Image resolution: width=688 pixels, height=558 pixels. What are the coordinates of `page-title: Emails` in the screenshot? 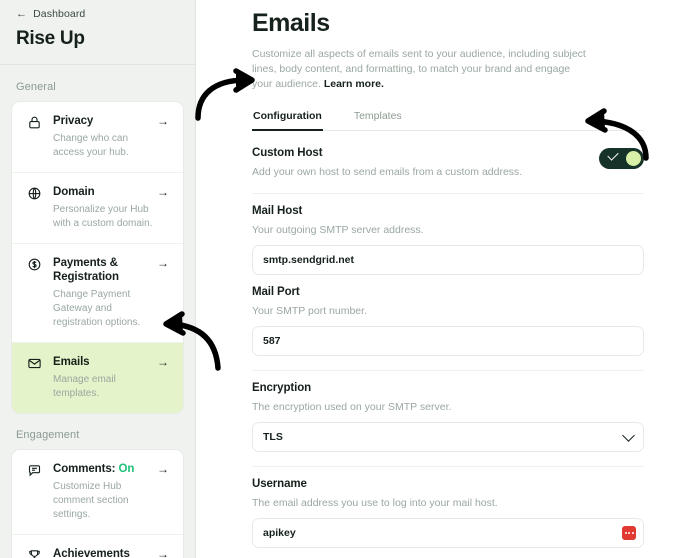 It's located at (291, 23).